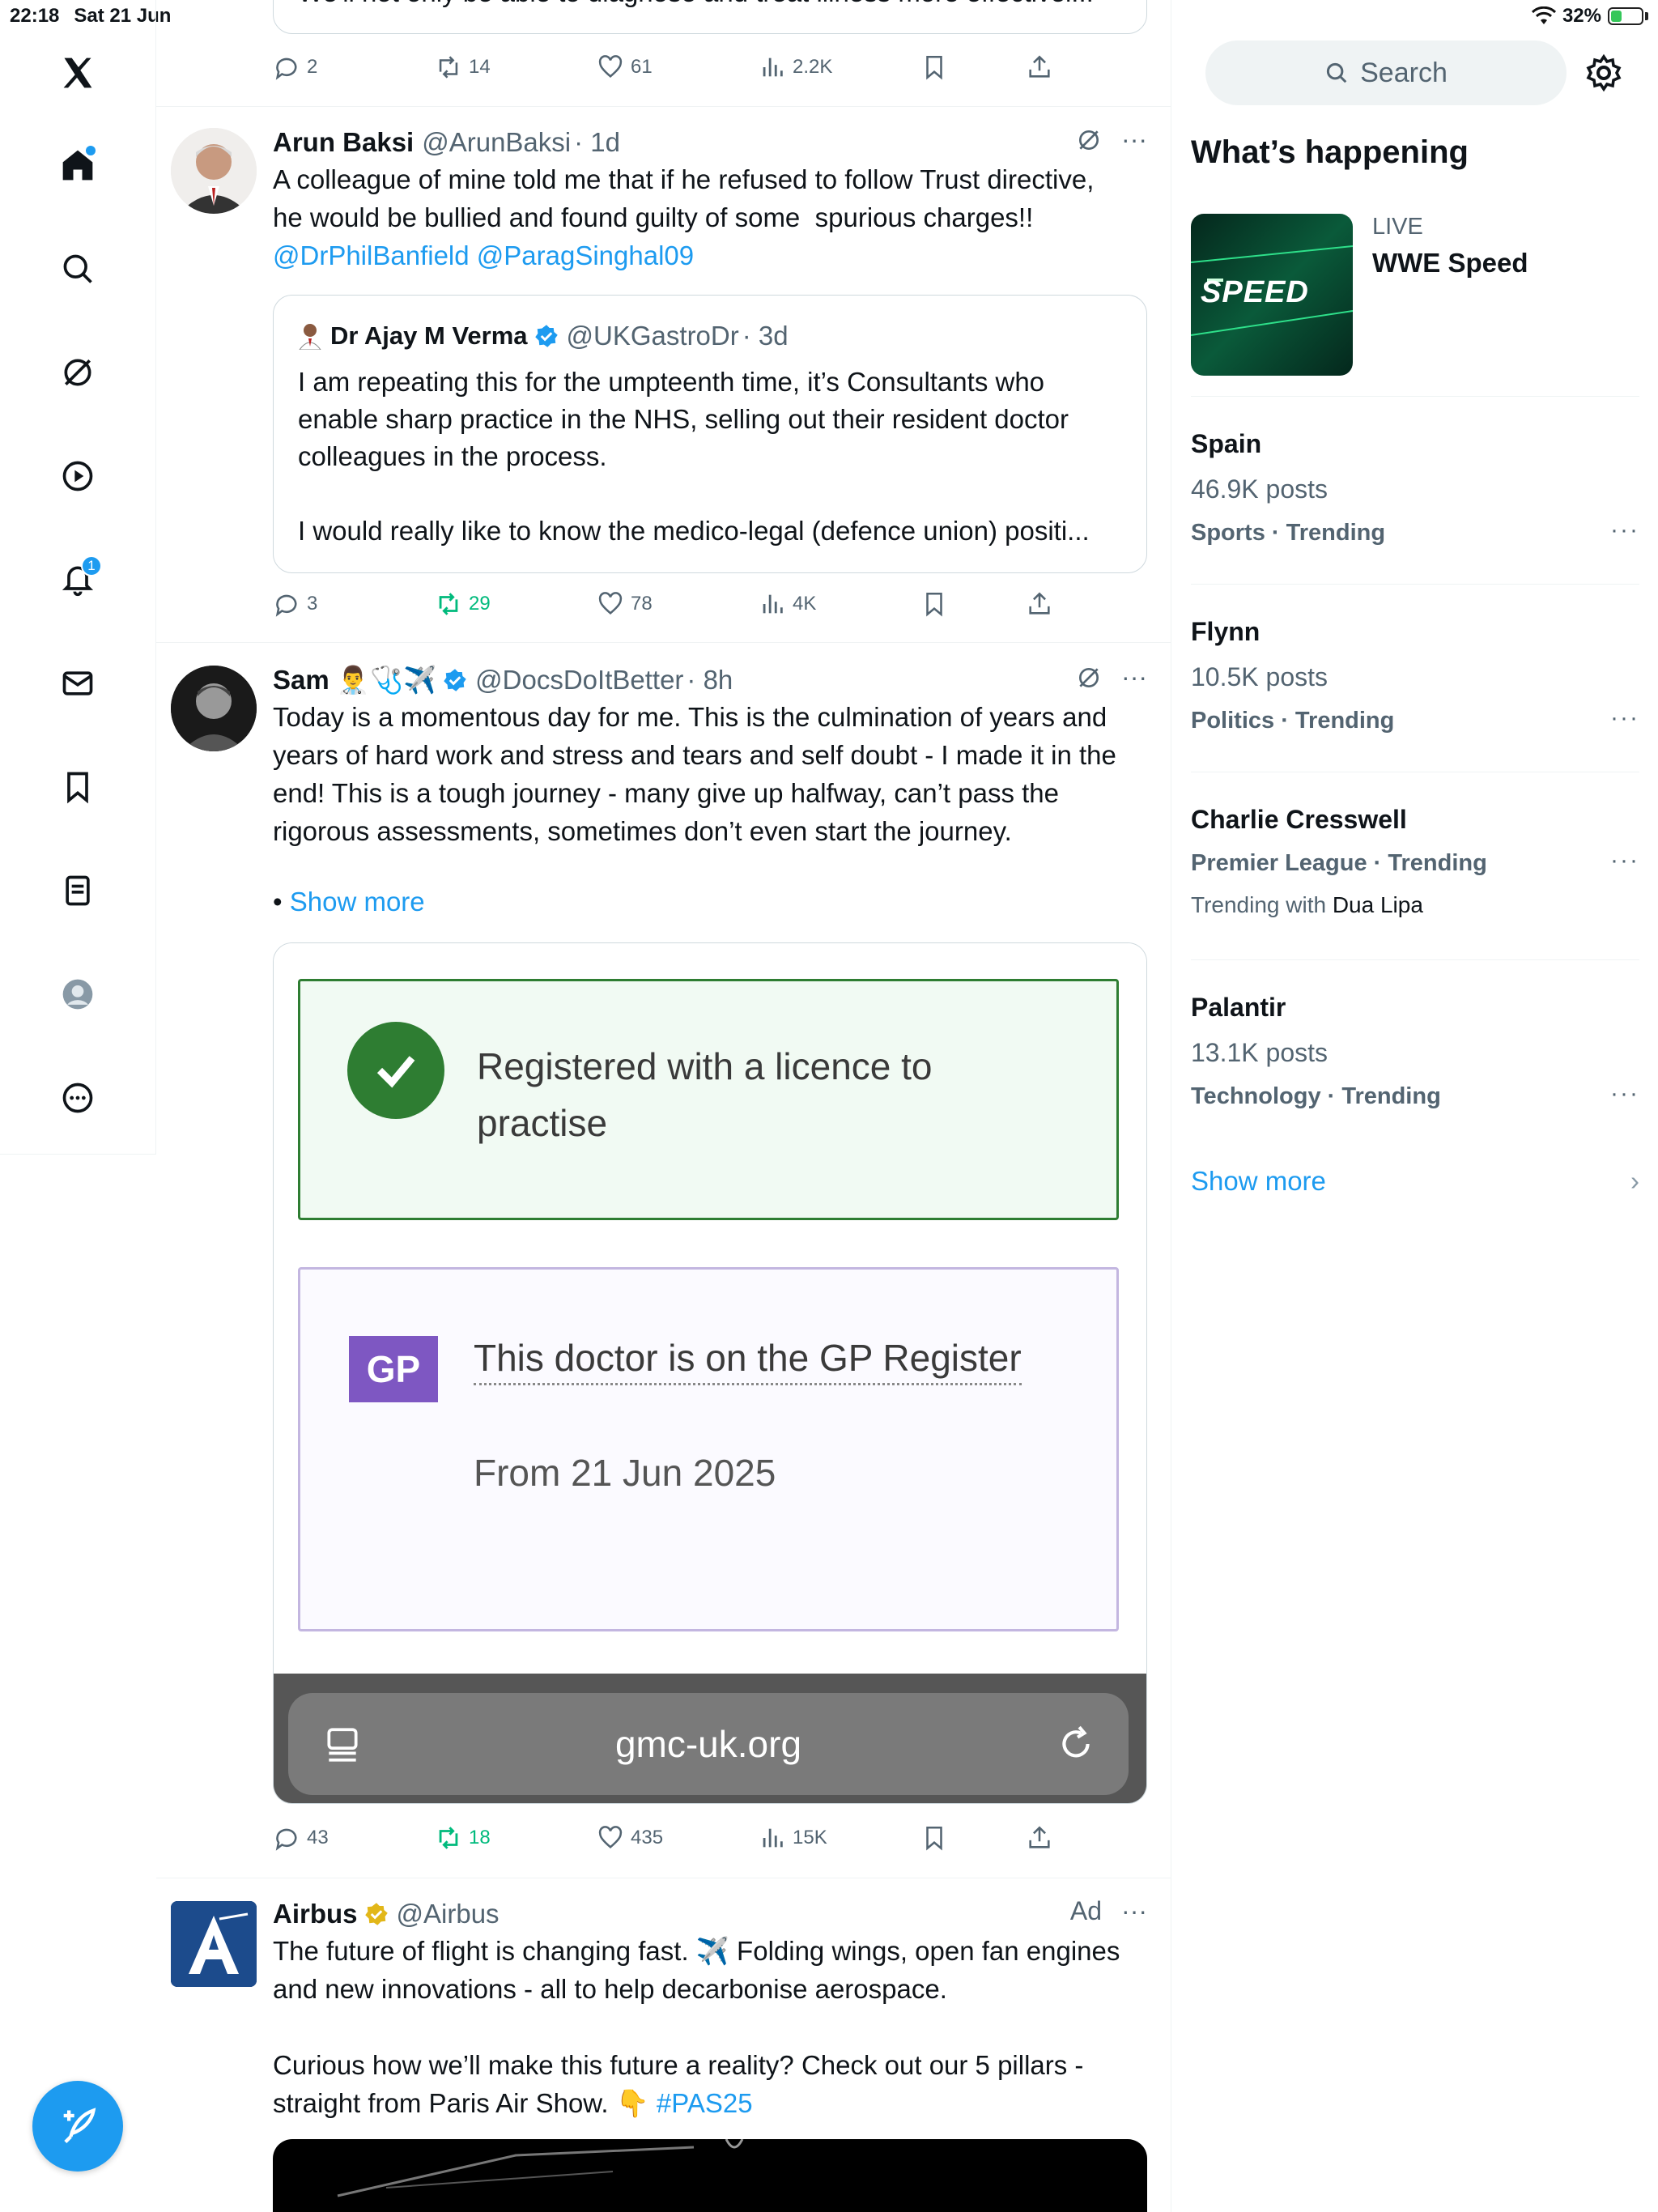 The height and width of the screenshot is (2212, 1658). What do you see at coordinates (630, 1838) in the screenshot?
I see `like-button: 435` at bounding box center [630, 1838].